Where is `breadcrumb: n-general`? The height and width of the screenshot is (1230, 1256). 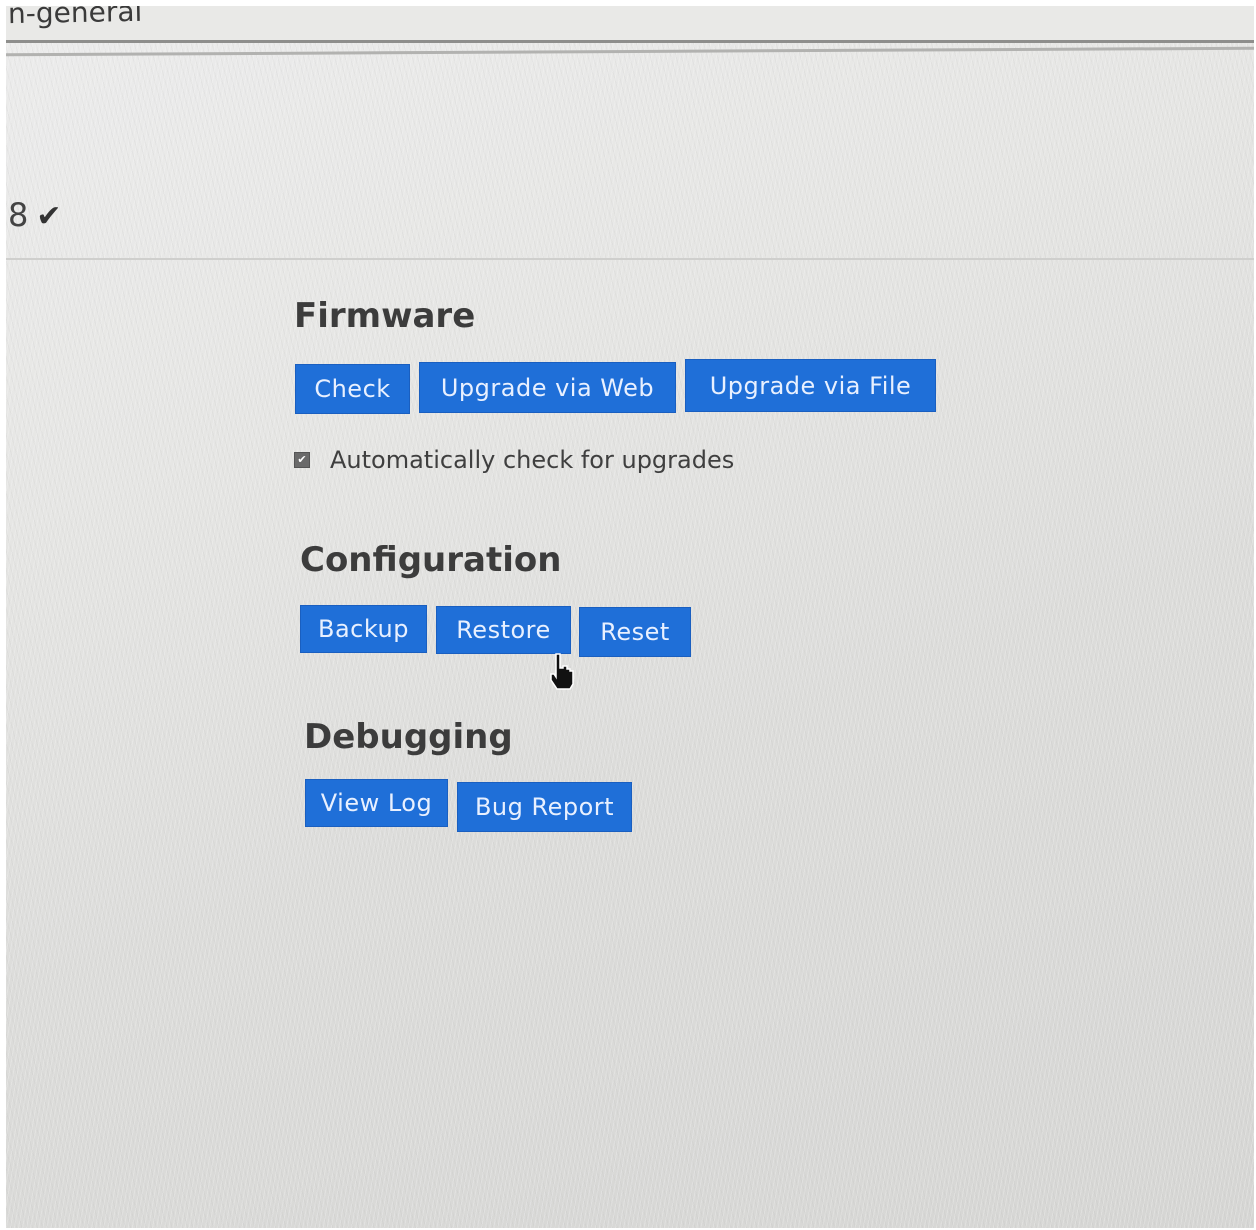 breadcrumb: n-general is located at coordinates (75, 18).